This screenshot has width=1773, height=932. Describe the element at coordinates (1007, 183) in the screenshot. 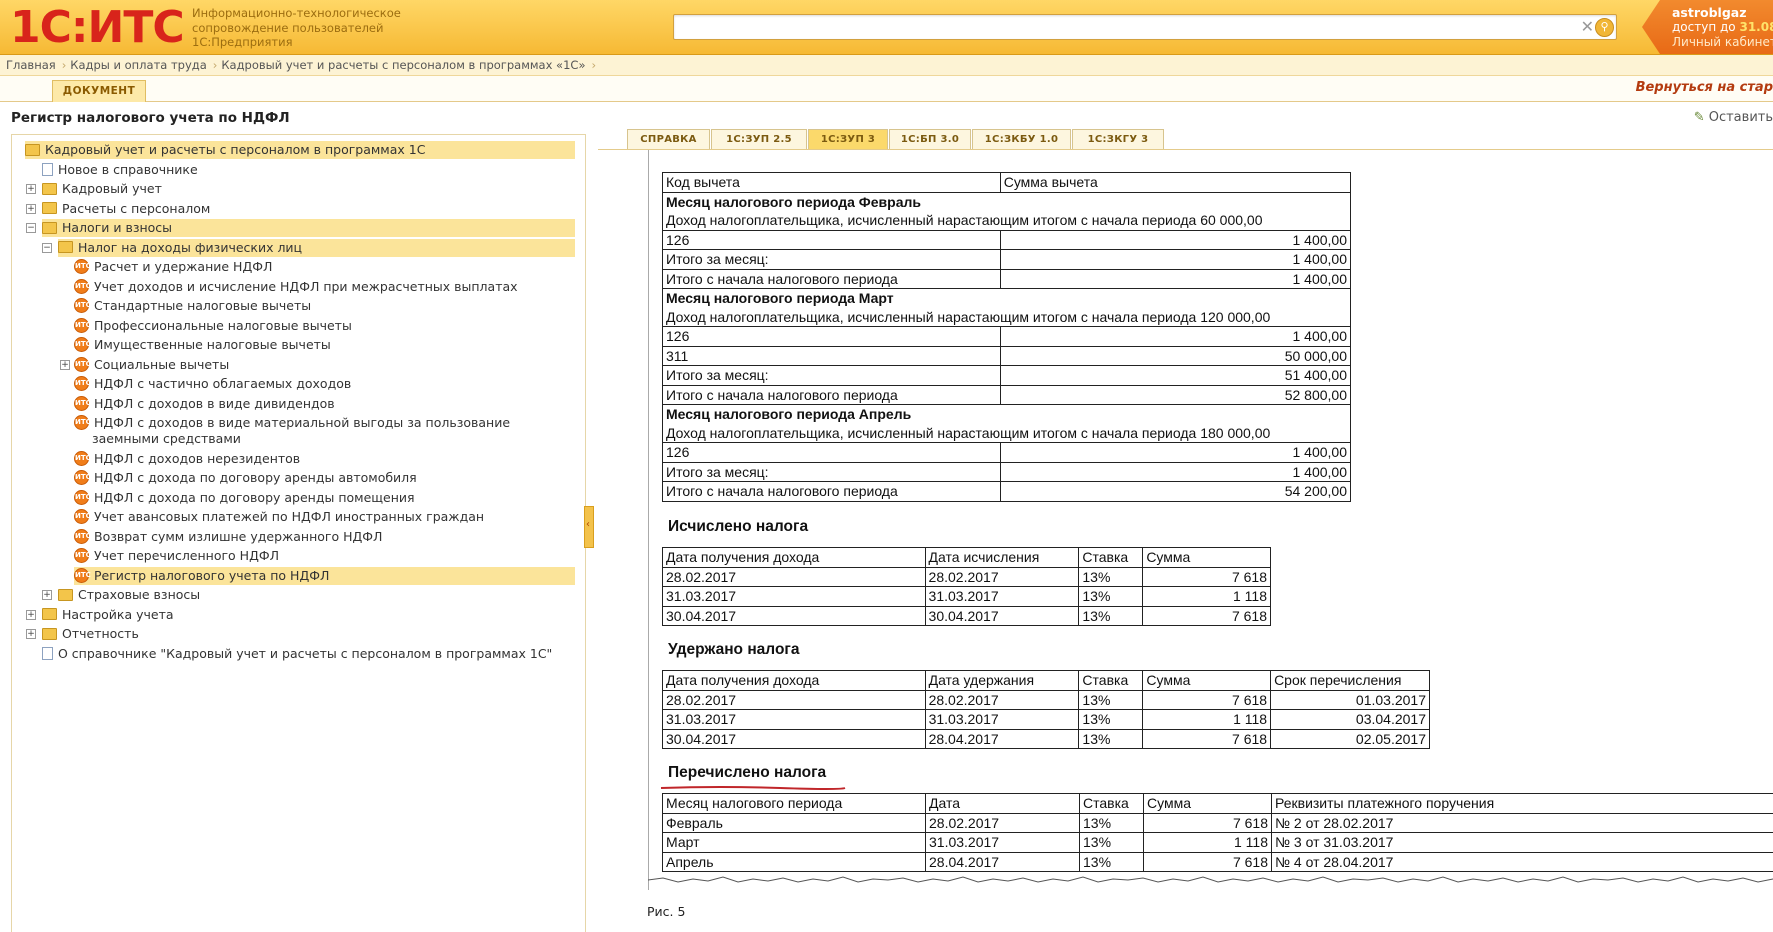

I see `table-header-row: Код вычетаСумма вычета` at that location.